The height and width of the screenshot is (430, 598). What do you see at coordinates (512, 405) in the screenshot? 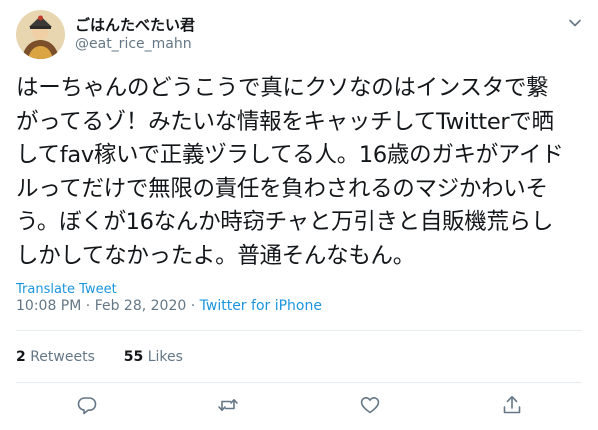
I see `share-icon` at bounding box center [512, 405].